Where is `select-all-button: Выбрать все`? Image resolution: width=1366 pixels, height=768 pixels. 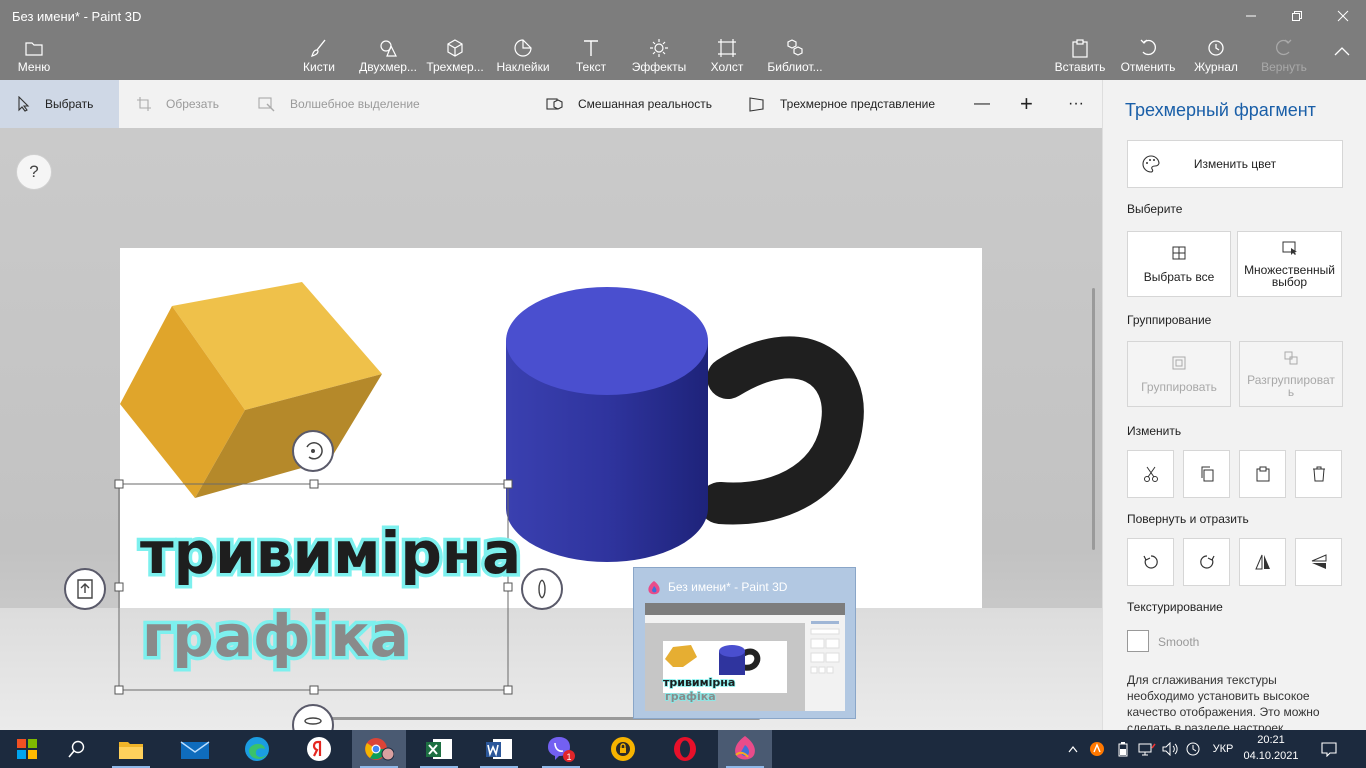
select-all-button: Выбрать все is located at coordinates (1179, 264).